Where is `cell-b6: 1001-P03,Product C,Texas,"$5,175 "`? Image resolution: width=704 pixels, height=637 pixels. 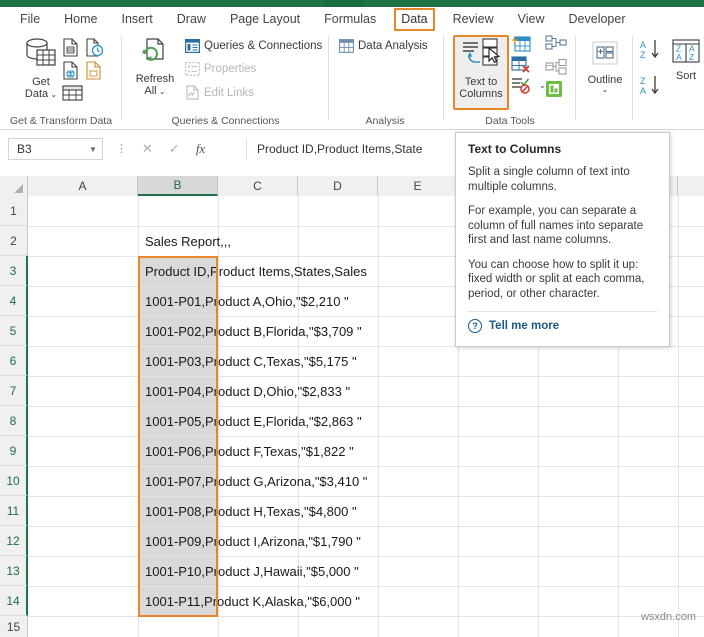
cell-b6: 1001-P03,Product C,Texas,"$5,175 " is located at coordinates (357, 361).